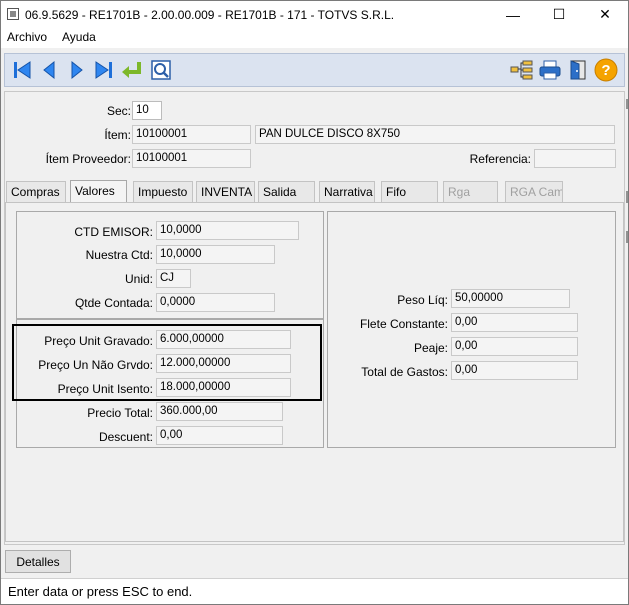 Image resolution: width=629 pixels, height=605 pixels. Describe the element at coordinates (522, 70) in the screenshot. I see `hierarchy-icon` at that location.